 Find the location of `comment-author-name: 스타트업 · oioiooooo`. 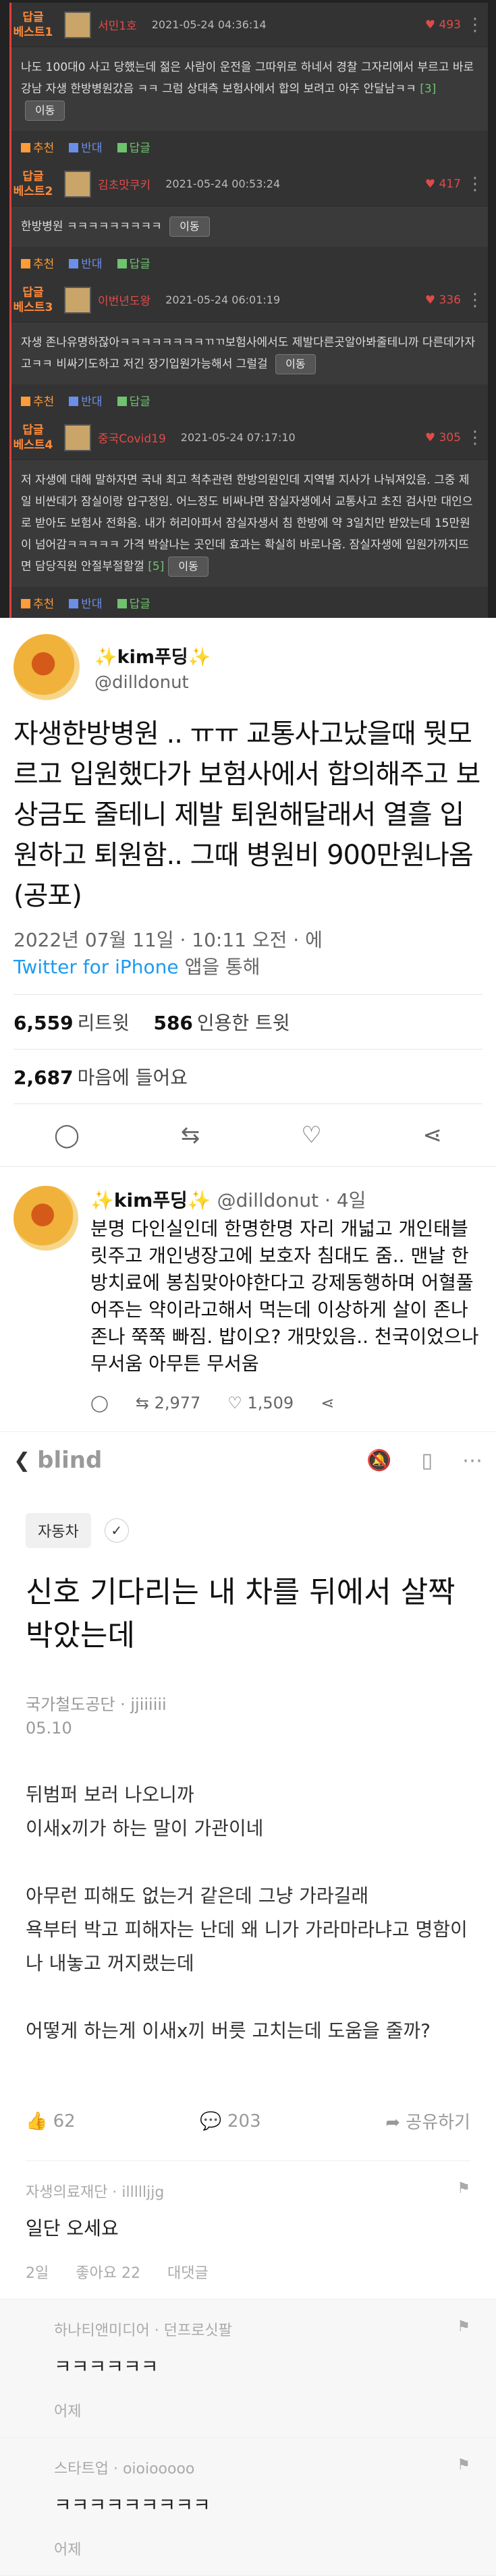

comment-author-name: 스타트업 · oioiooooo is located at coordinates (124, 2469).